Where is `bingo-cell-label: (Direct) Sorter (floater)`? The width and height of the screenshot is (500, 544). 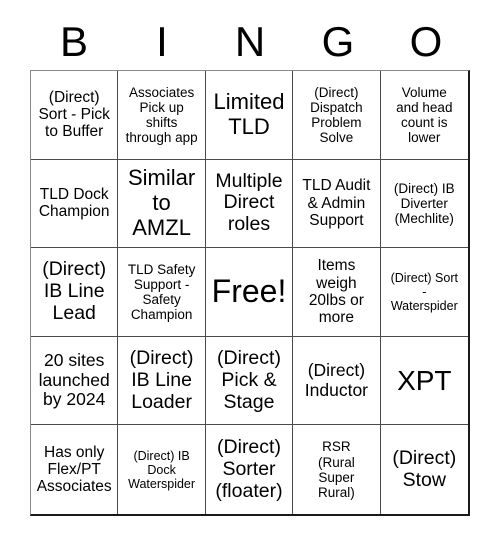
bingo-cell-label: (Direct) Sorter (floater) is located at coordinates (249, 468).